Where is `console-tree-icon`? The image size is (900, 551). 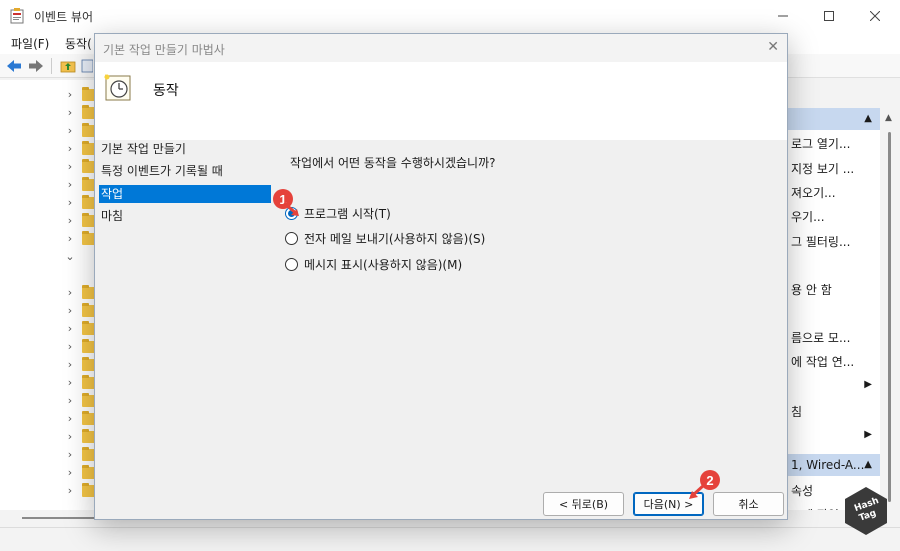 console-tree-icon is located at coordinates (87, 66).